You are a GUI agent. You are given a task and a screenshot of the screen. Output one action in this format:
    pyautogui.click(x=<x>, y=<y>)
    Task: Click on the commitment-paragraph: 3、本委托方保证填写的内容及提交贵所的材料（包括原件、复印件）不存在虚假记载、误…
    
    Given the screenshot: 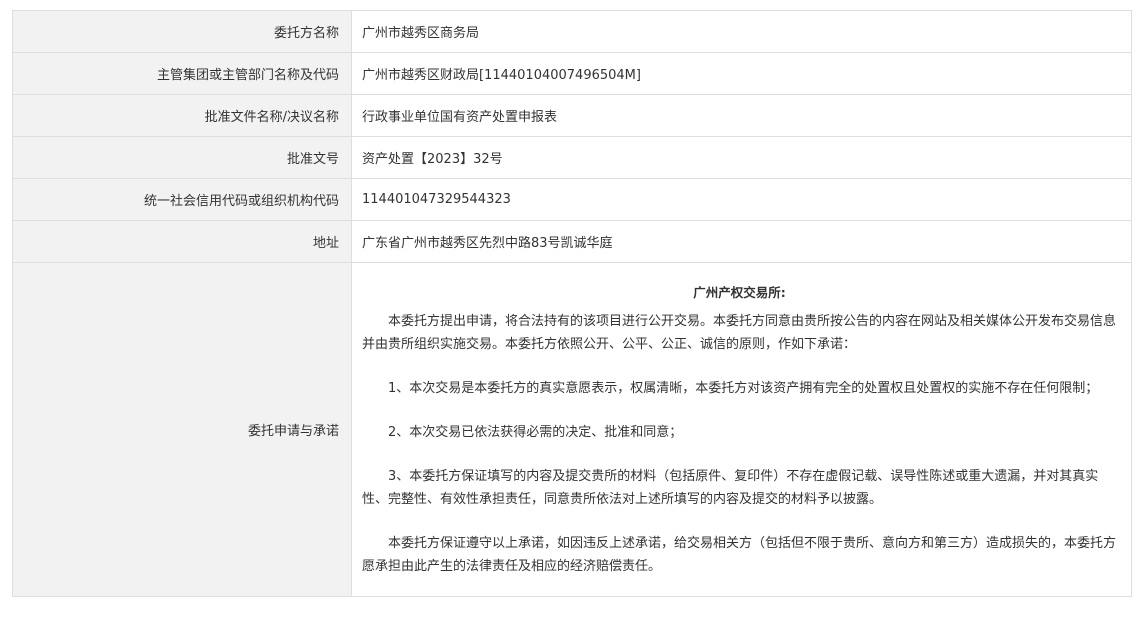 What is the action you would take?
    pyautogui.click(x=730, y=488)
    